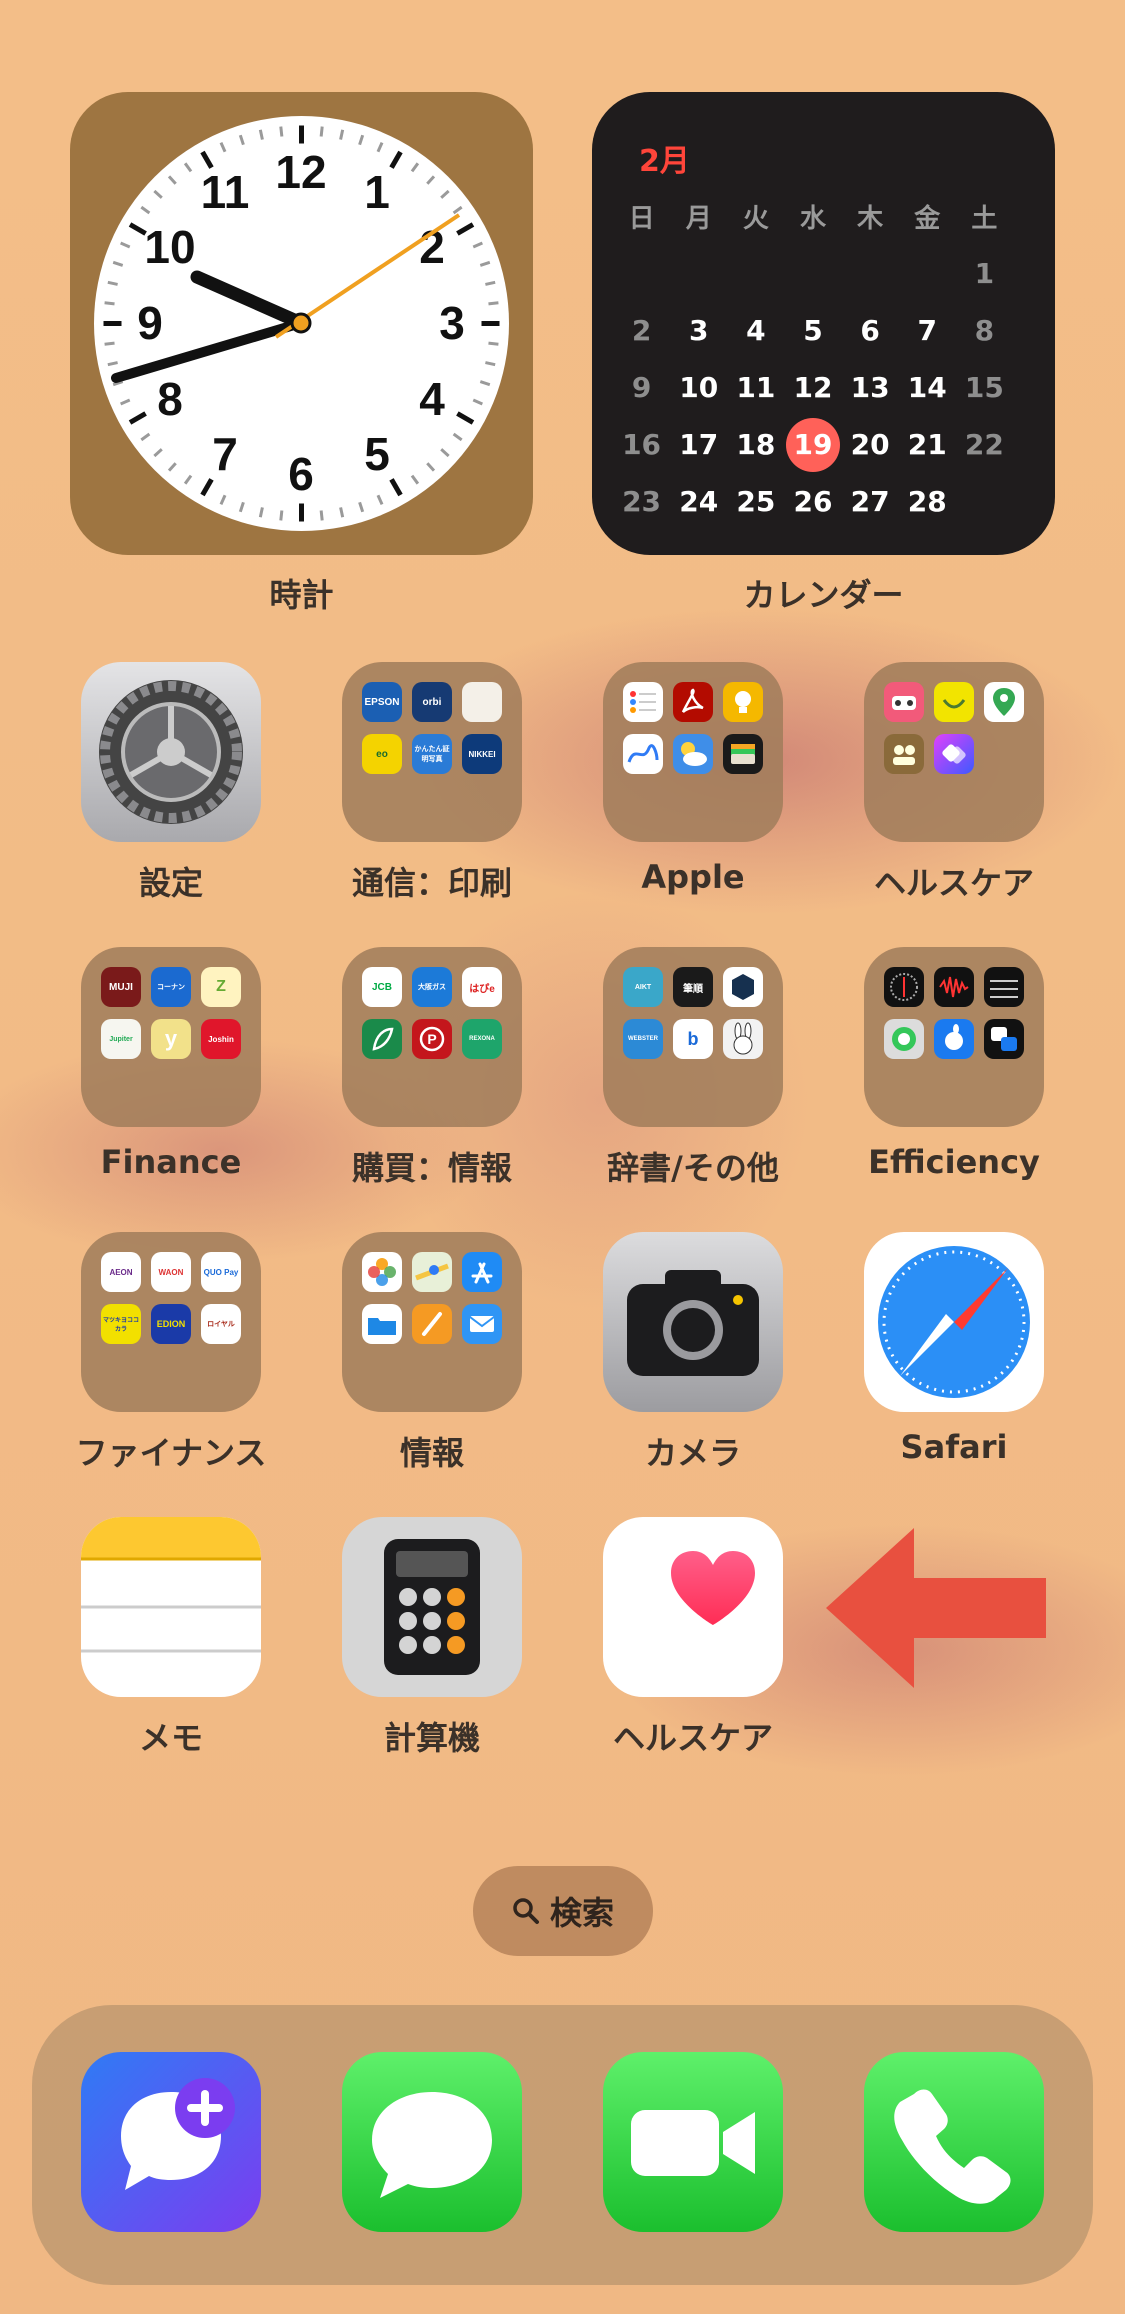 Image resolution: width=1125 pixels, height=2314 pixels. What do you see at coordinates (643, 702) in the screenshot?
I see `reminders-icon` at bounding box center [643, 702].